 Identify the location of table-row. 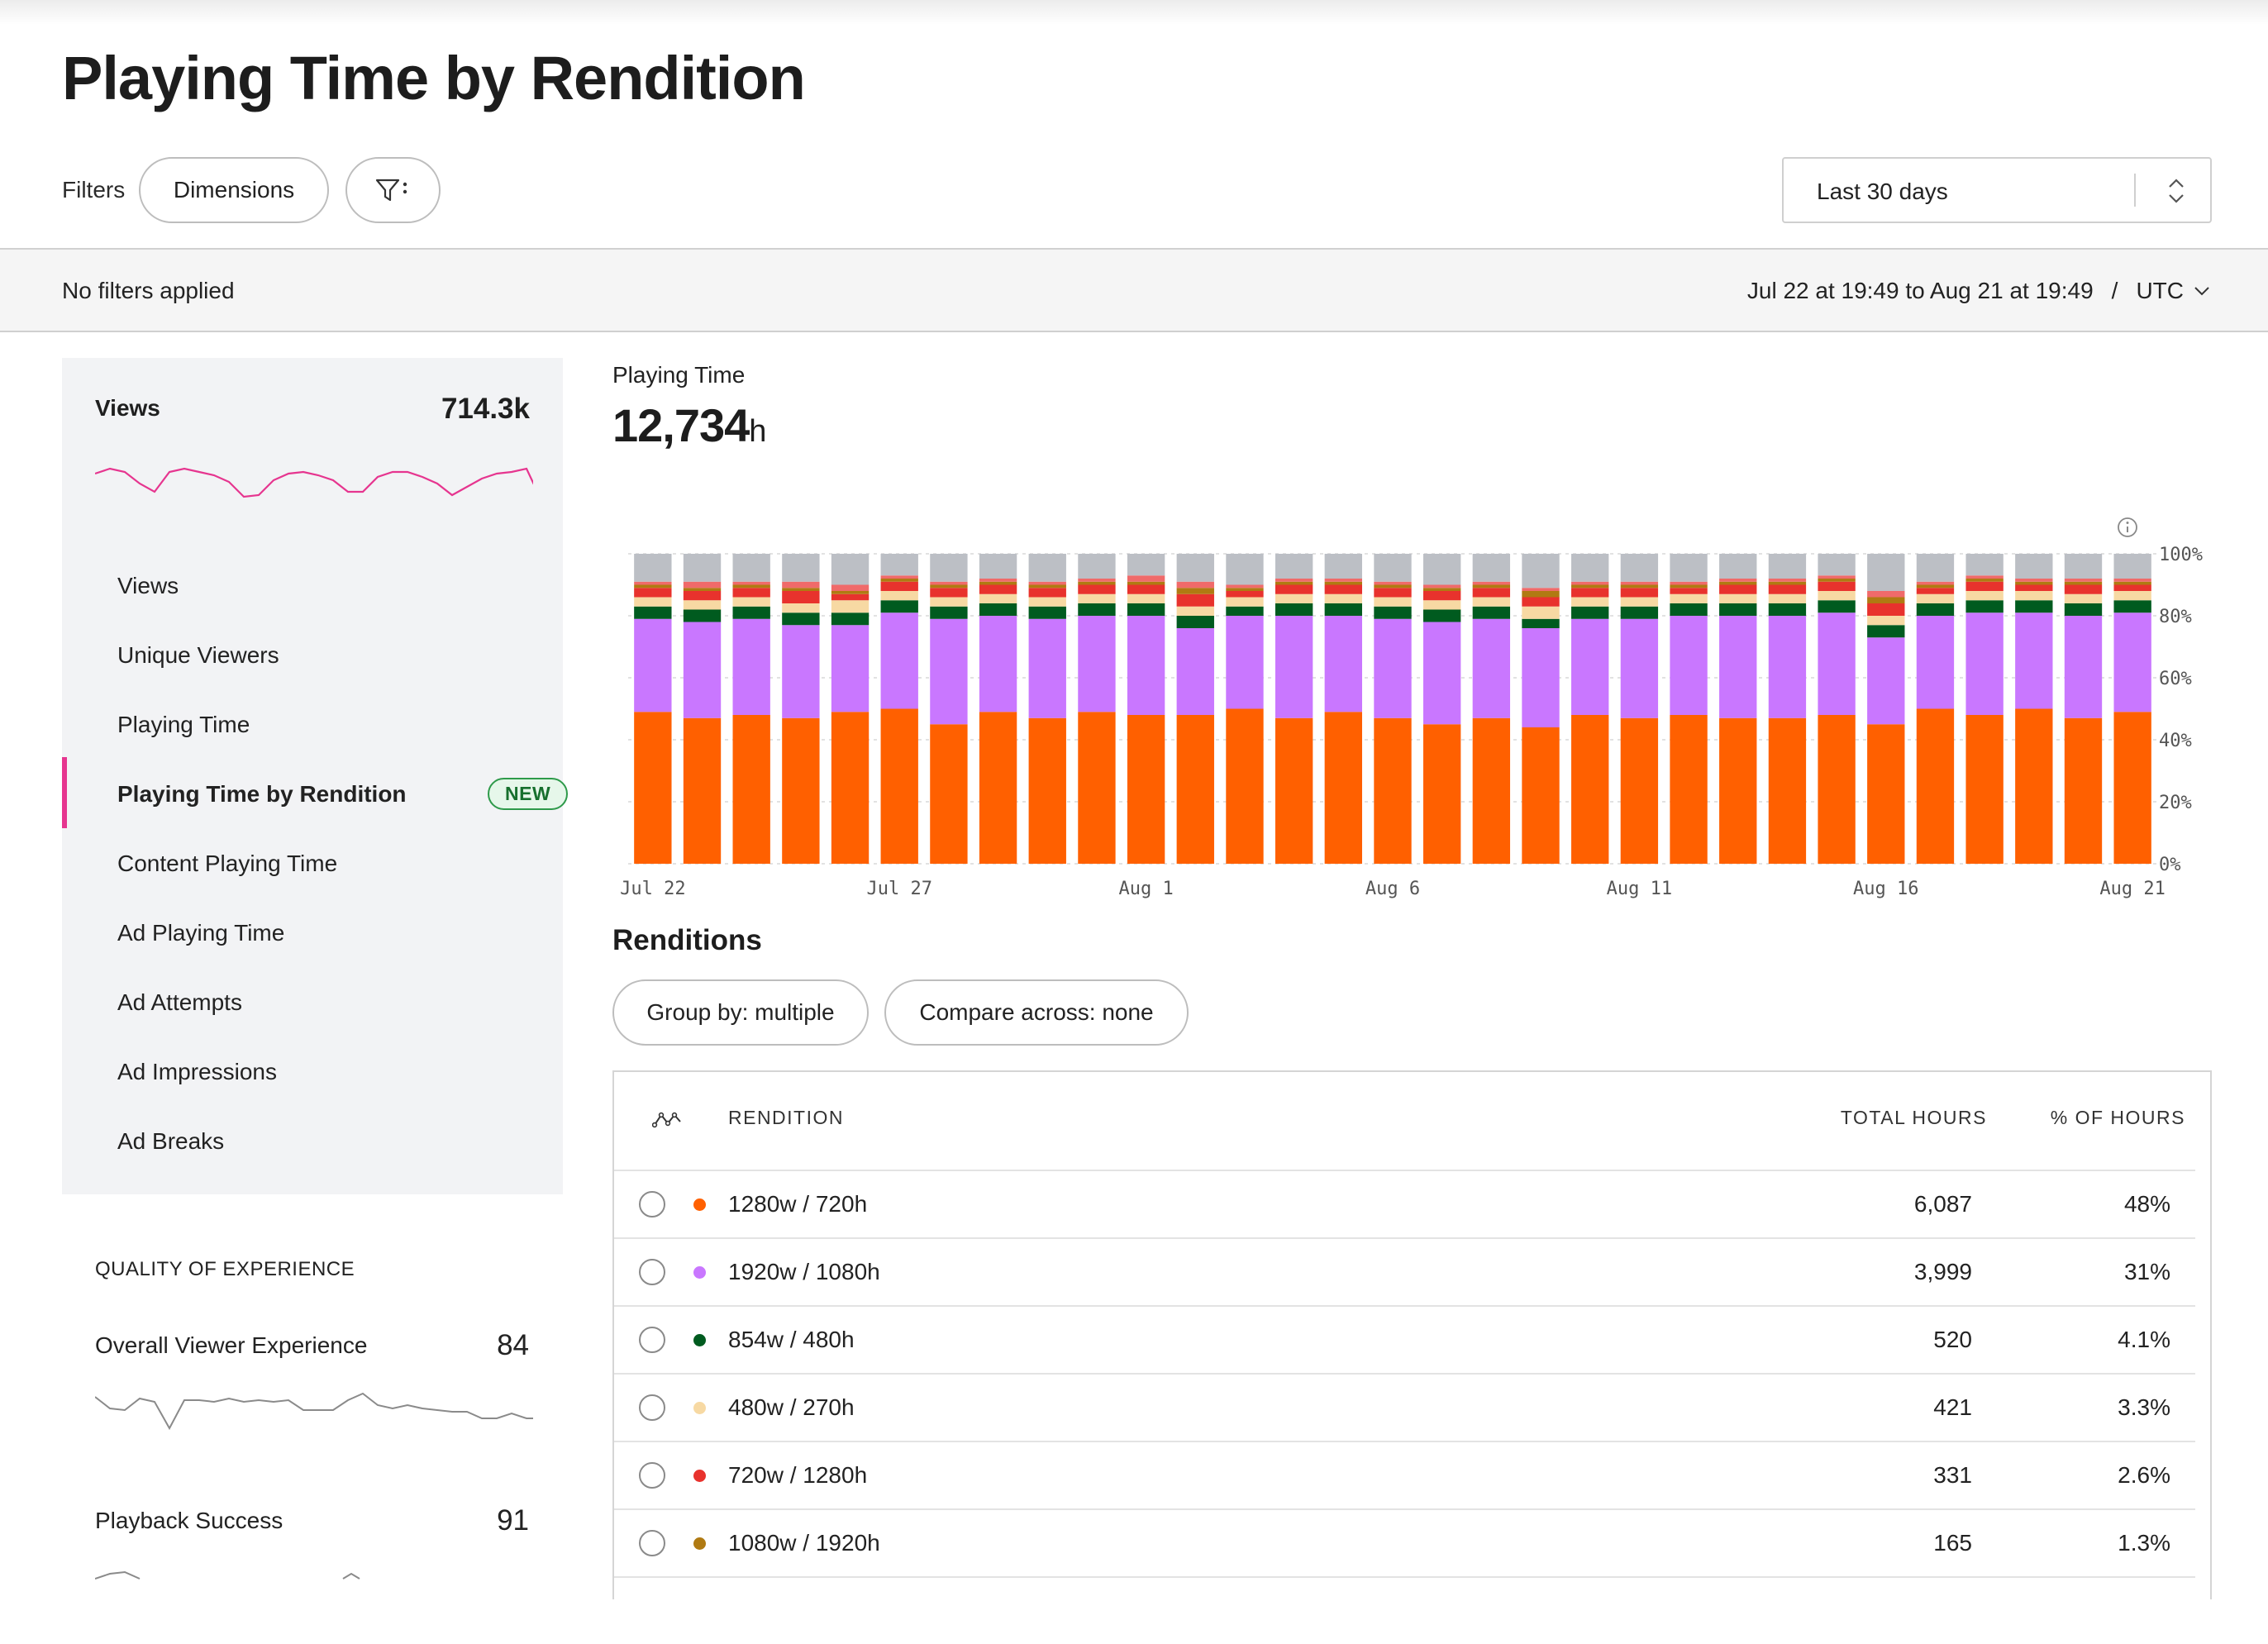
(1404, 1610).